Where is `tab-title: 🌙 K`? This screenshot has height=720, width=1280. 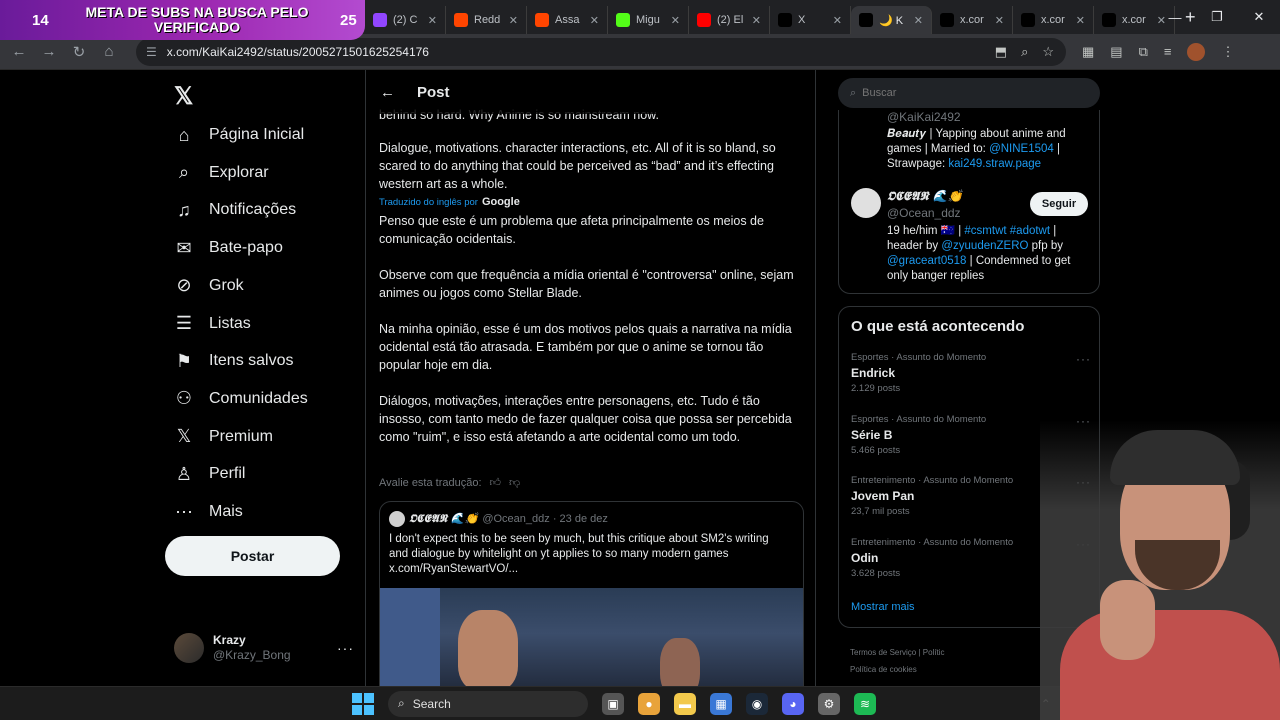
tab-title: 🌙 K is located at coordinates (891, 20).